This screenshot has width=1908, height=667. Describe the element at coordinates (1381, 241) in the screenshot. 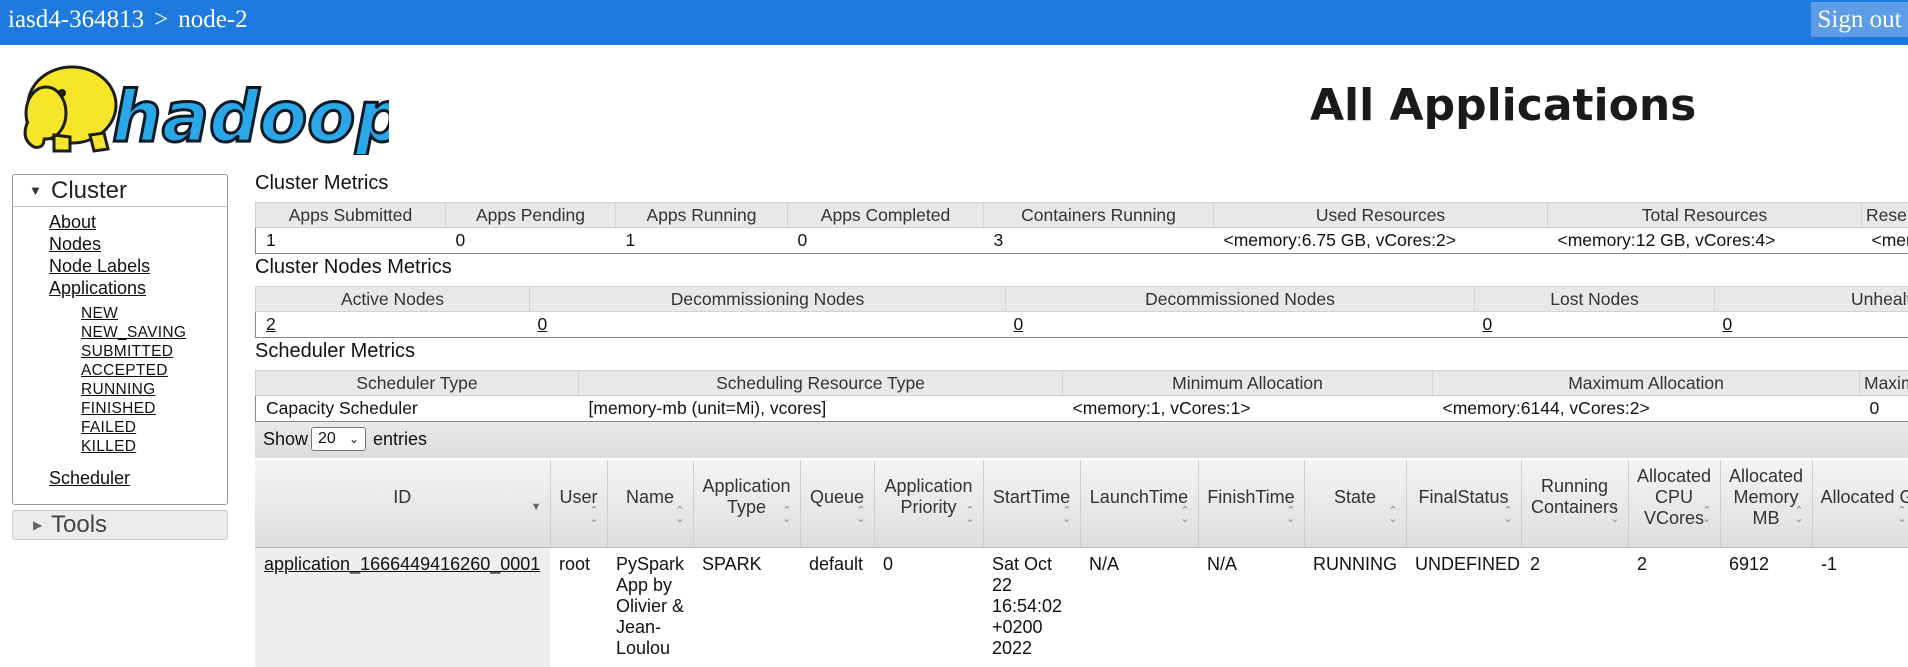

I see `table-cell: <memory:6.75 GB, vCores:2>` at that location.